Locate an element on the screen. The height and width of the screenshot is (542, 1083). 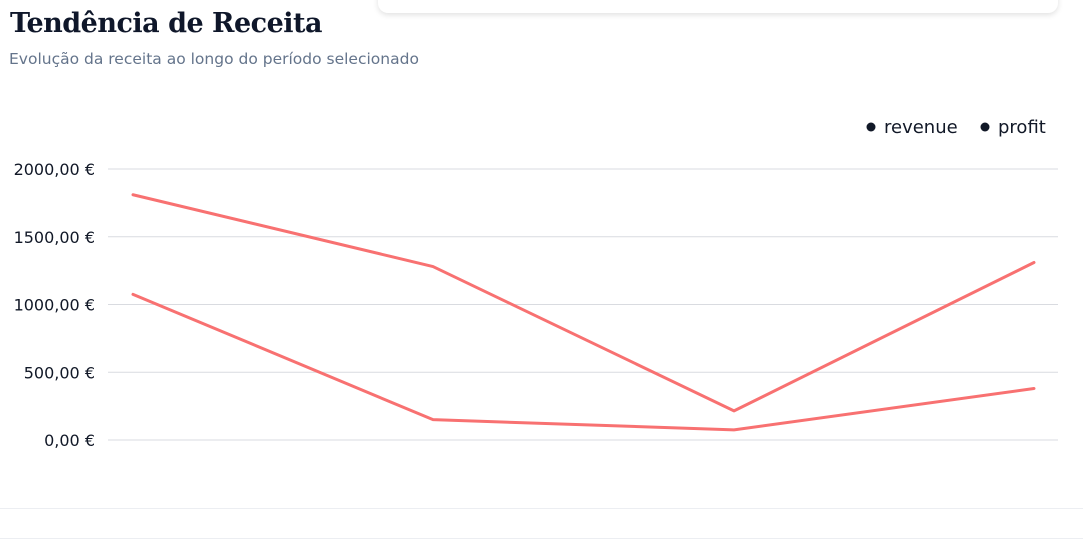
y-tick-label: 500,00 € is located at coordinates (59, 372).